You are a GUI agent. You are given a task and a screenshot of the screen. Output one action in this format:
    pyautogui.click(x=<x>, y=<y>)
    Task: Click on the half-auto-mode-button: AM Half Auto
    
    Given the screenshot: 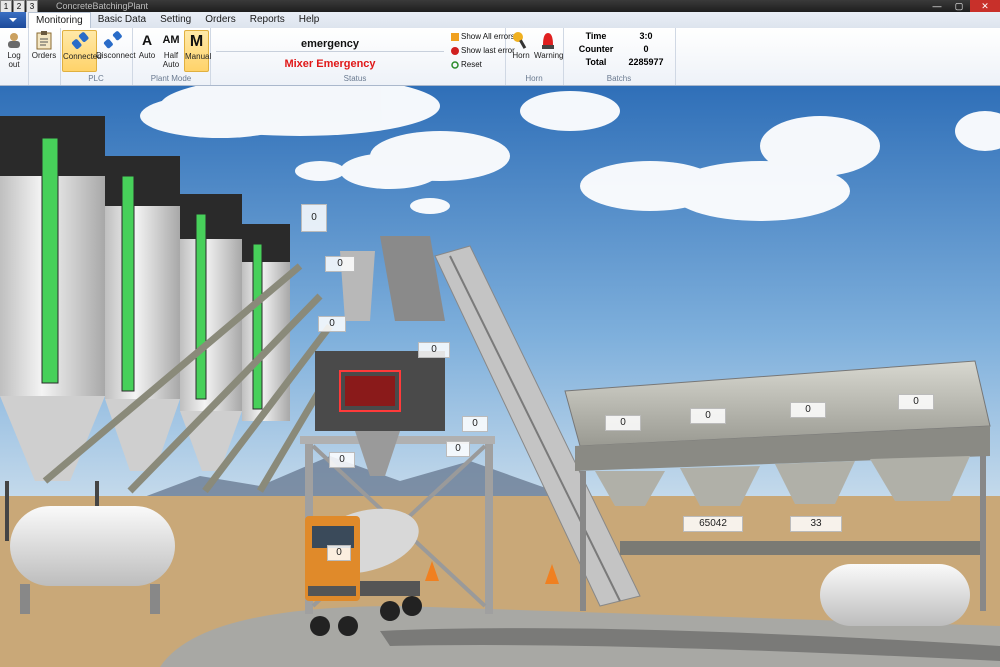 What is the action you would take?
    pyautogui.click(x=171, y=49)
    